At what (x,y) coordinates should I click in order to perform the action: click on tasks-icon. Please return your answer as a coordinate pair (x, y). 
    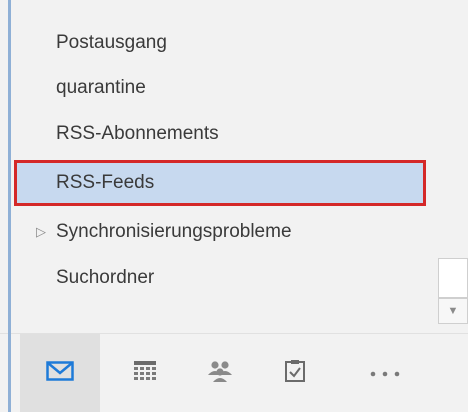
    Looking at the image, I should click on (295, 373).